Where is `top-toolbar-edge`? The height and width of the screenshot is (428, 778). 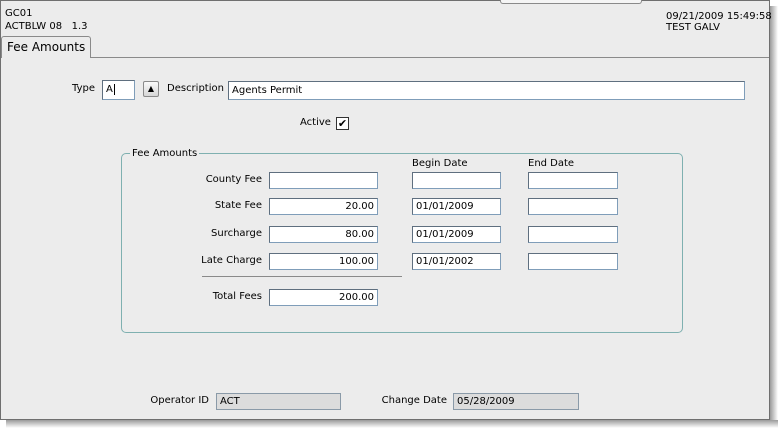 top-toolbar-edge is located at coordinates (571, 2).